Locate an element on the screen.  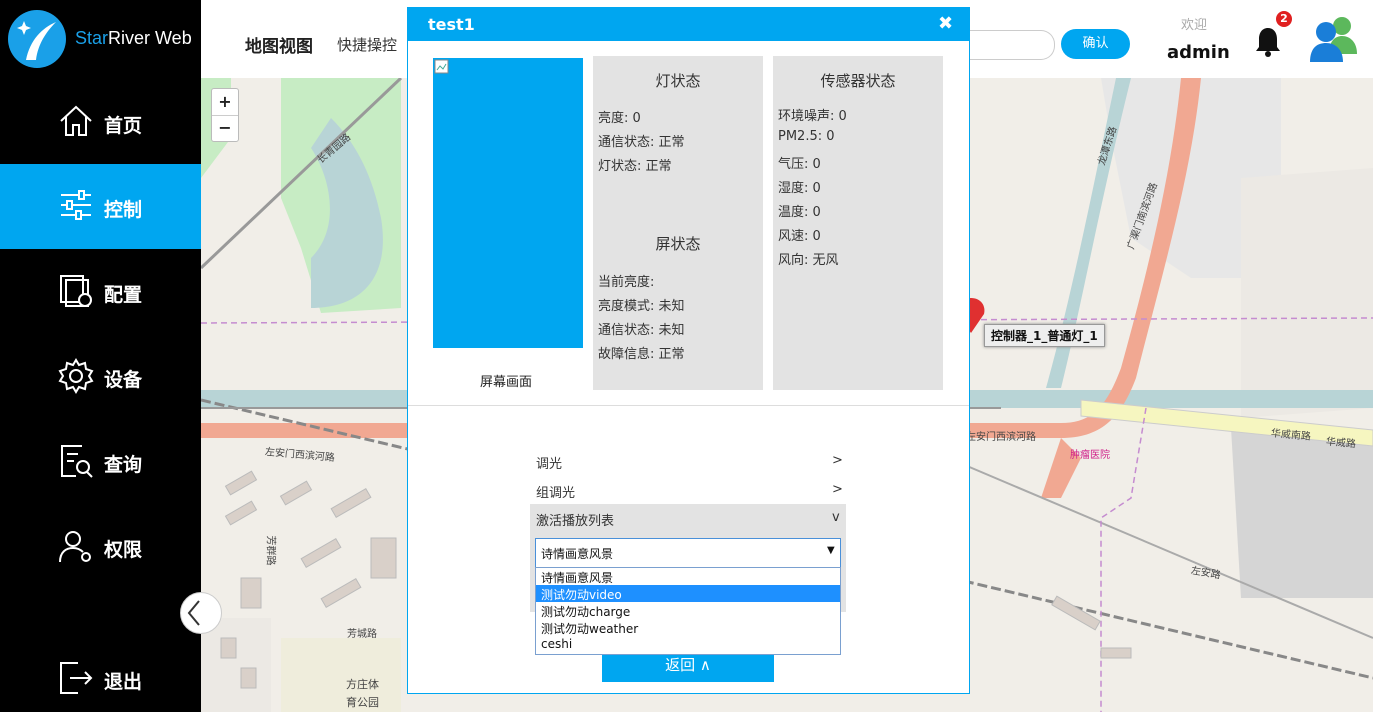
status-row: 环境噪声: 0 is located at coordinates (812, 116).